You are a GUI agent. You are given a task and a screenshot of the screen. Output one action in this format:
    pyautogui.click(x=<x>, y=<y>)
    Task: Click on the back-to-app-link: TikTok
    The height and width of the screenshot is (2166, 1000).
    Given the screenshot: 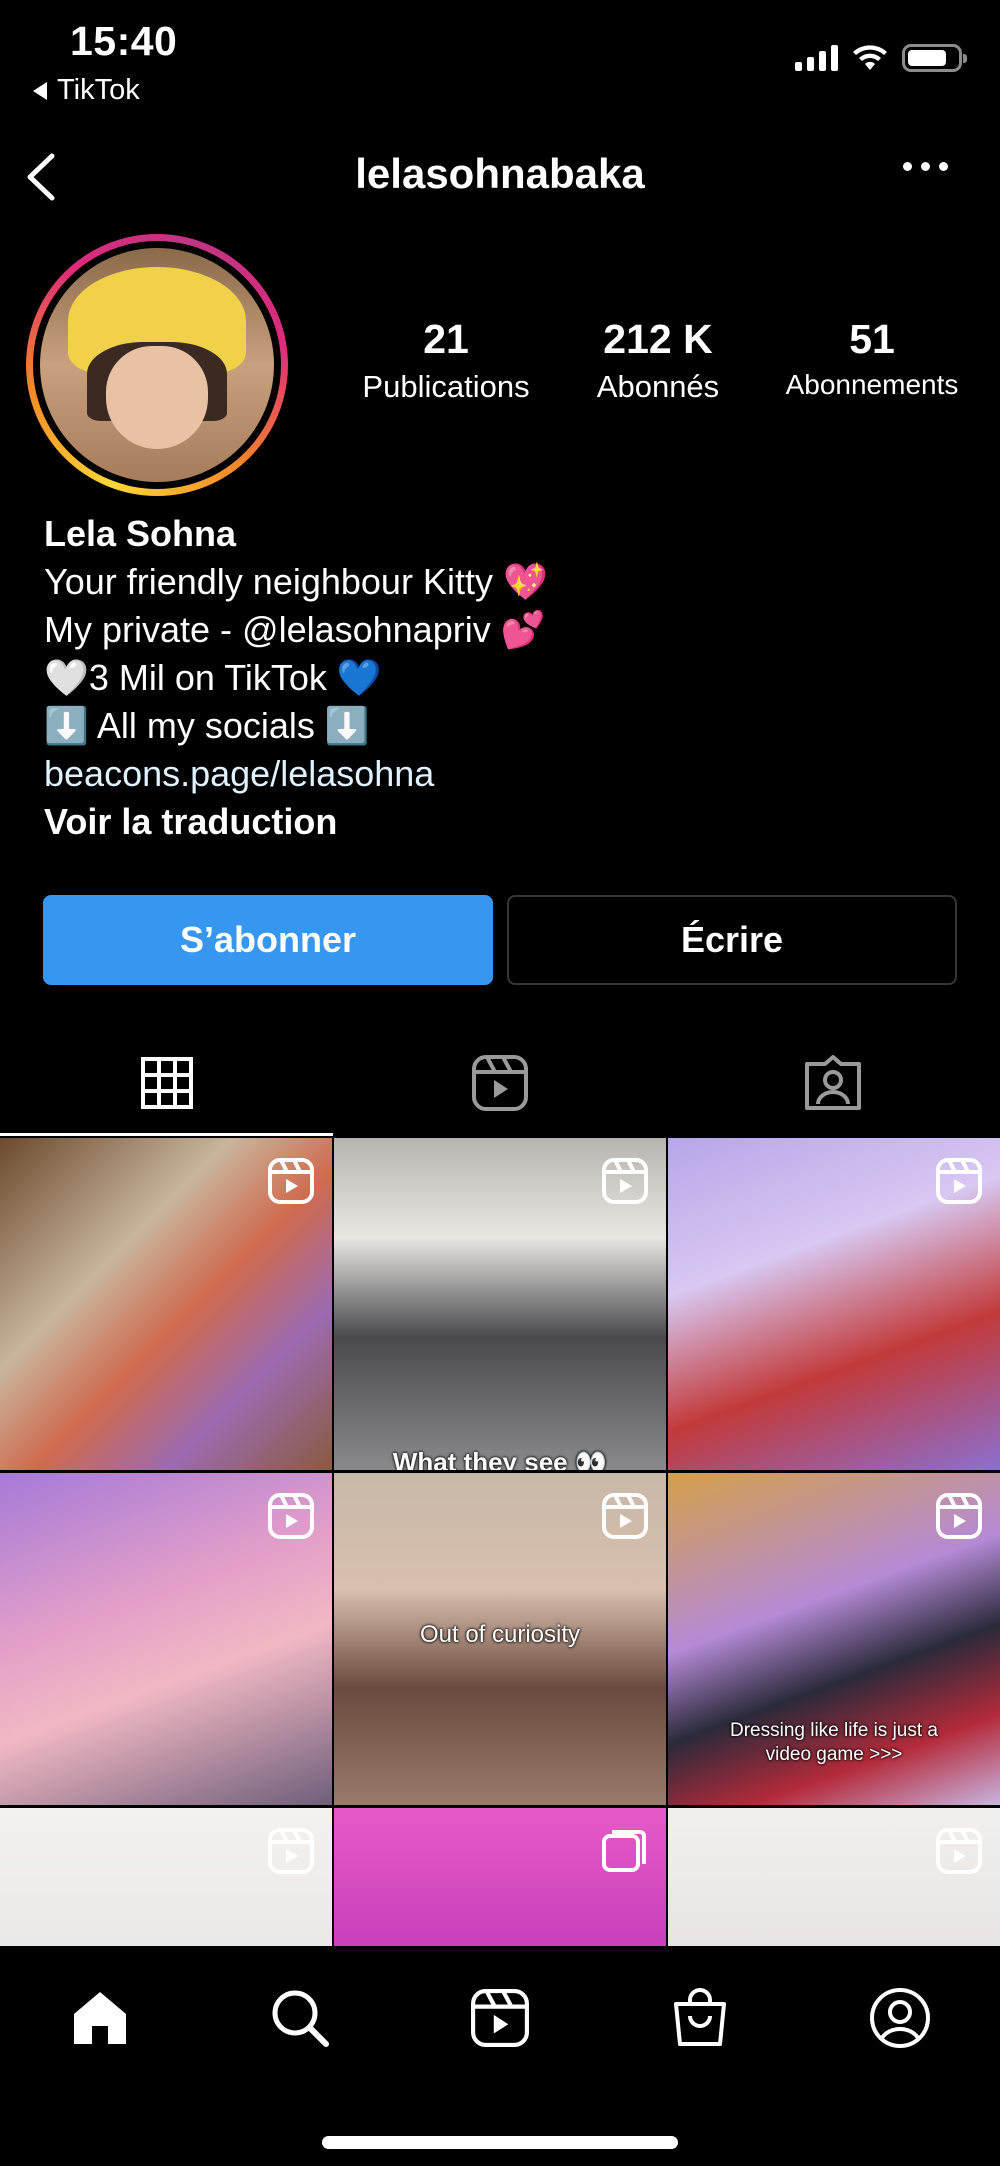 What is the action you would take?
    pyautogui.click(x=86, y=90)
    